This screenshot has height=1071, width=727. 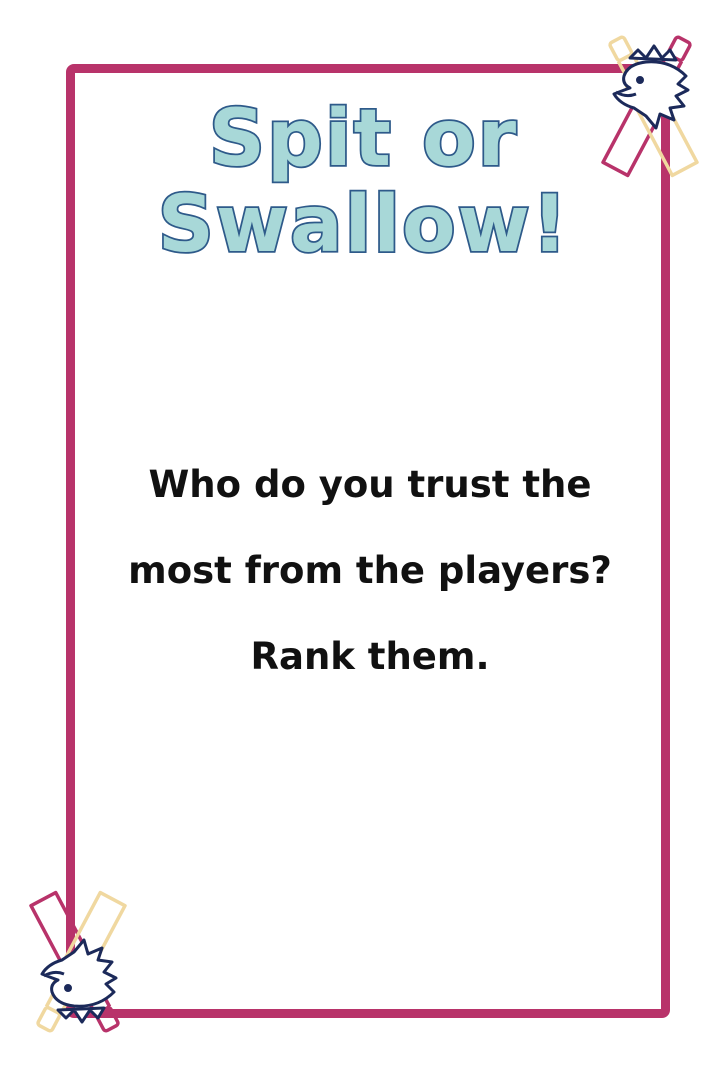 I want to click on prompt-line-1: Who do you trust the, so click(x=370, y=484).